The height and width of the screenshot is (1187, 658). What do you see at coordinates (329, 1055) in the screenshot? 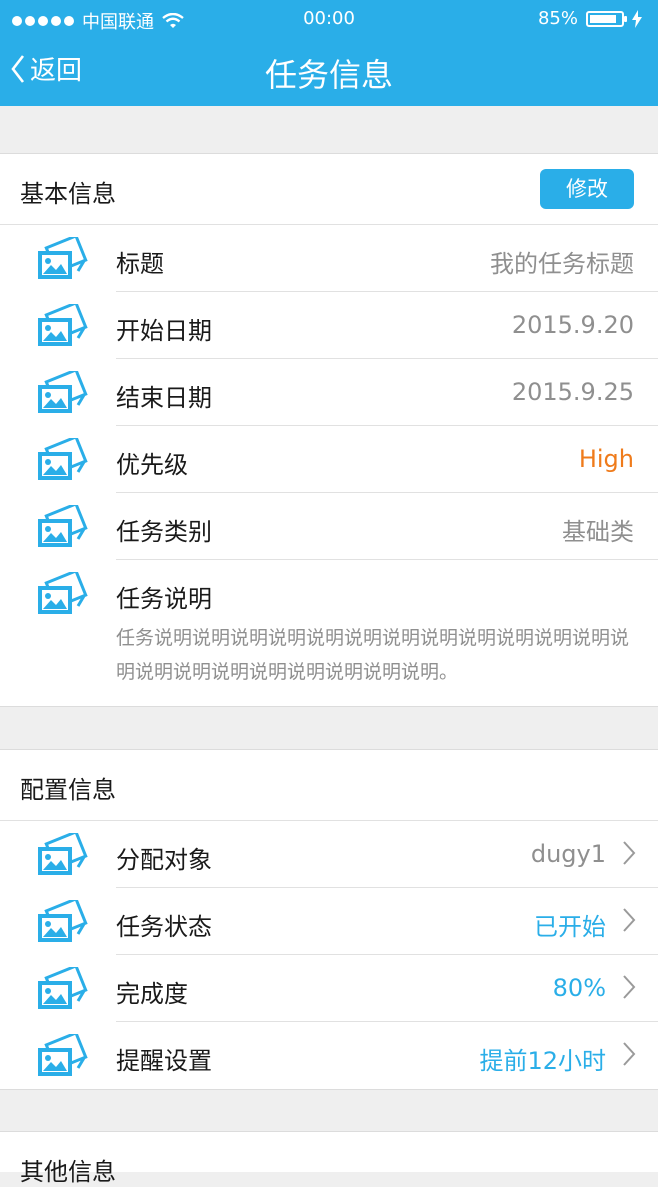
I see `row-reminder: 提醒设置 提前12小时` at bounding box center [329, 1055].